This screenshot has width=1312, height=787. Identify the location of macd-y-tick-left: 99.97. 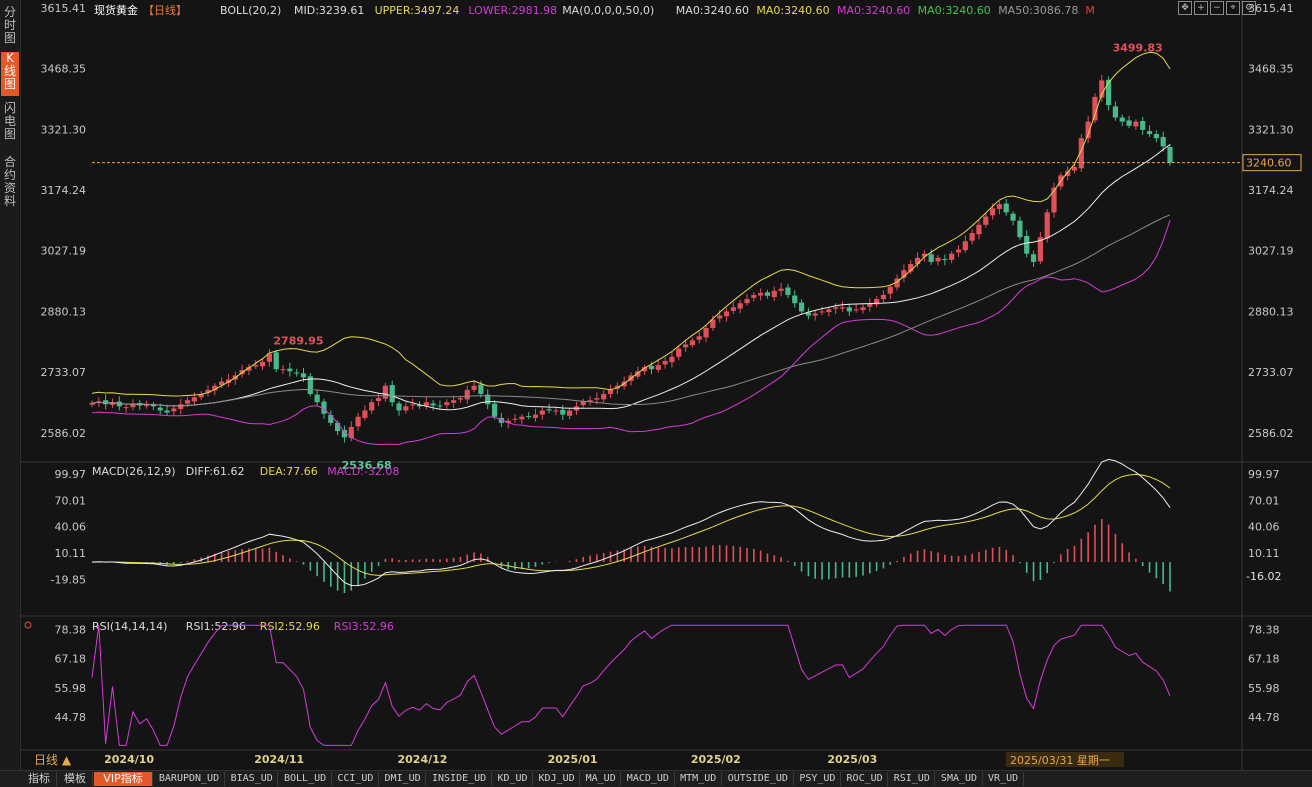
(71, 474).